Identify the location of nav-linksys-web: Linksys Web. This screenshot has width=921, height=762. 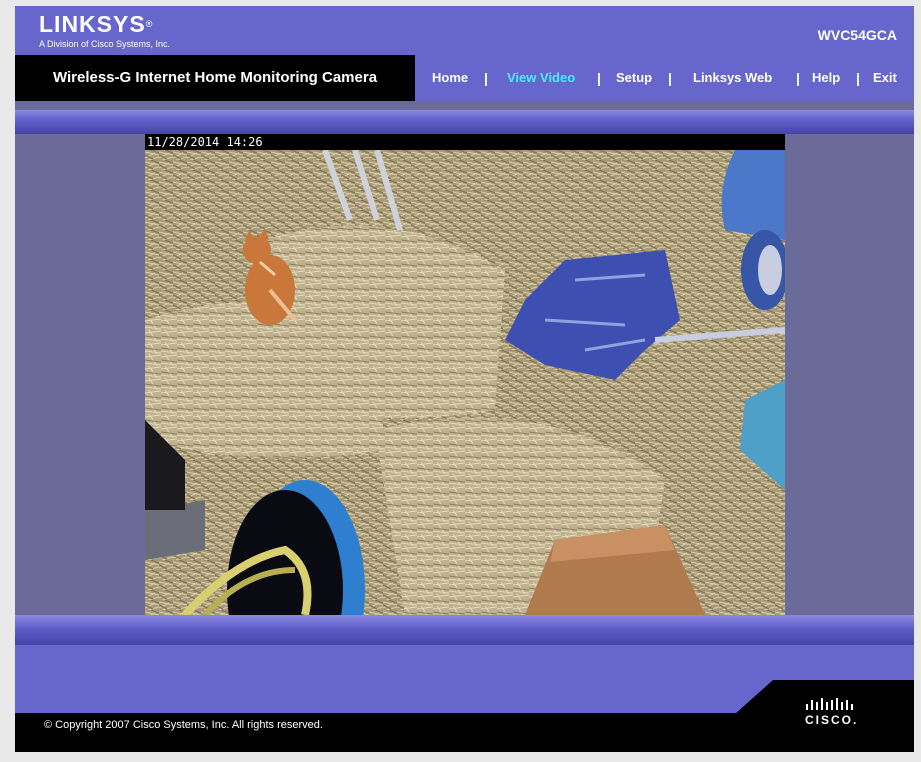
(732, 78).